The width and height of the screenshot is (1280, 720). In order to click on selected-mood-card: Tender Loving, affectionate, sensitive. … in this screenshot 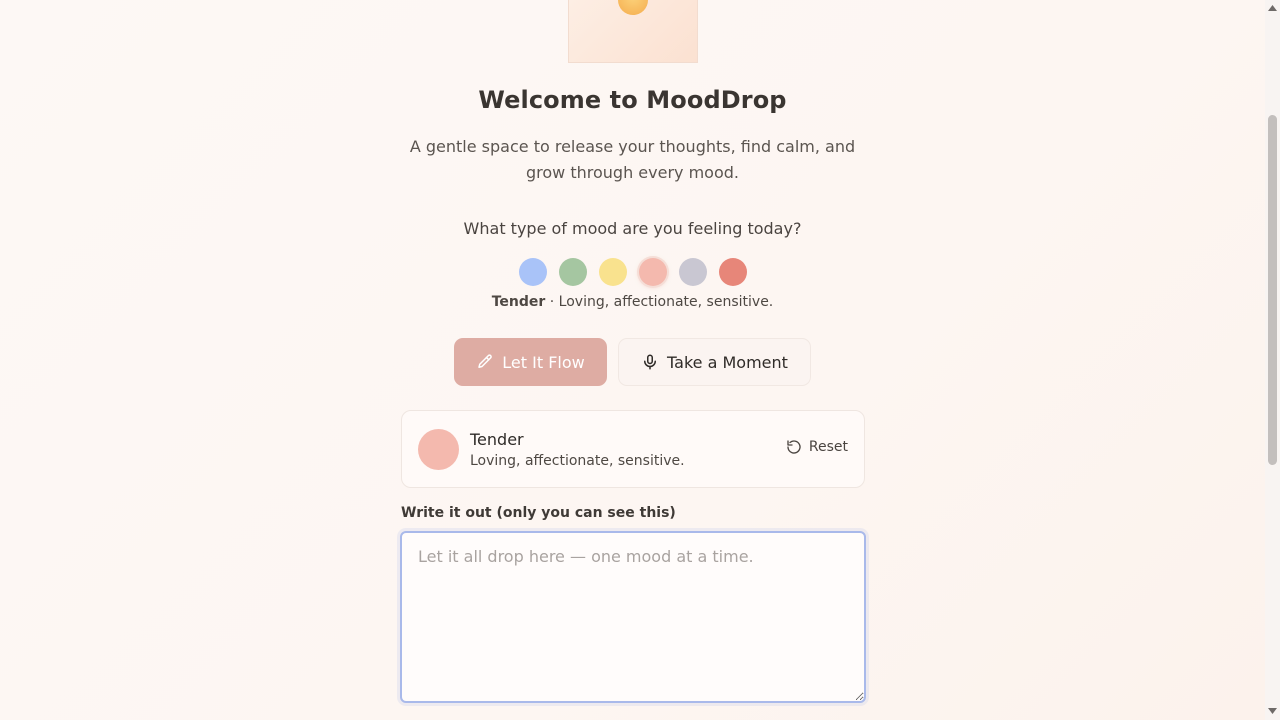, I will do `click(633, 449)`.